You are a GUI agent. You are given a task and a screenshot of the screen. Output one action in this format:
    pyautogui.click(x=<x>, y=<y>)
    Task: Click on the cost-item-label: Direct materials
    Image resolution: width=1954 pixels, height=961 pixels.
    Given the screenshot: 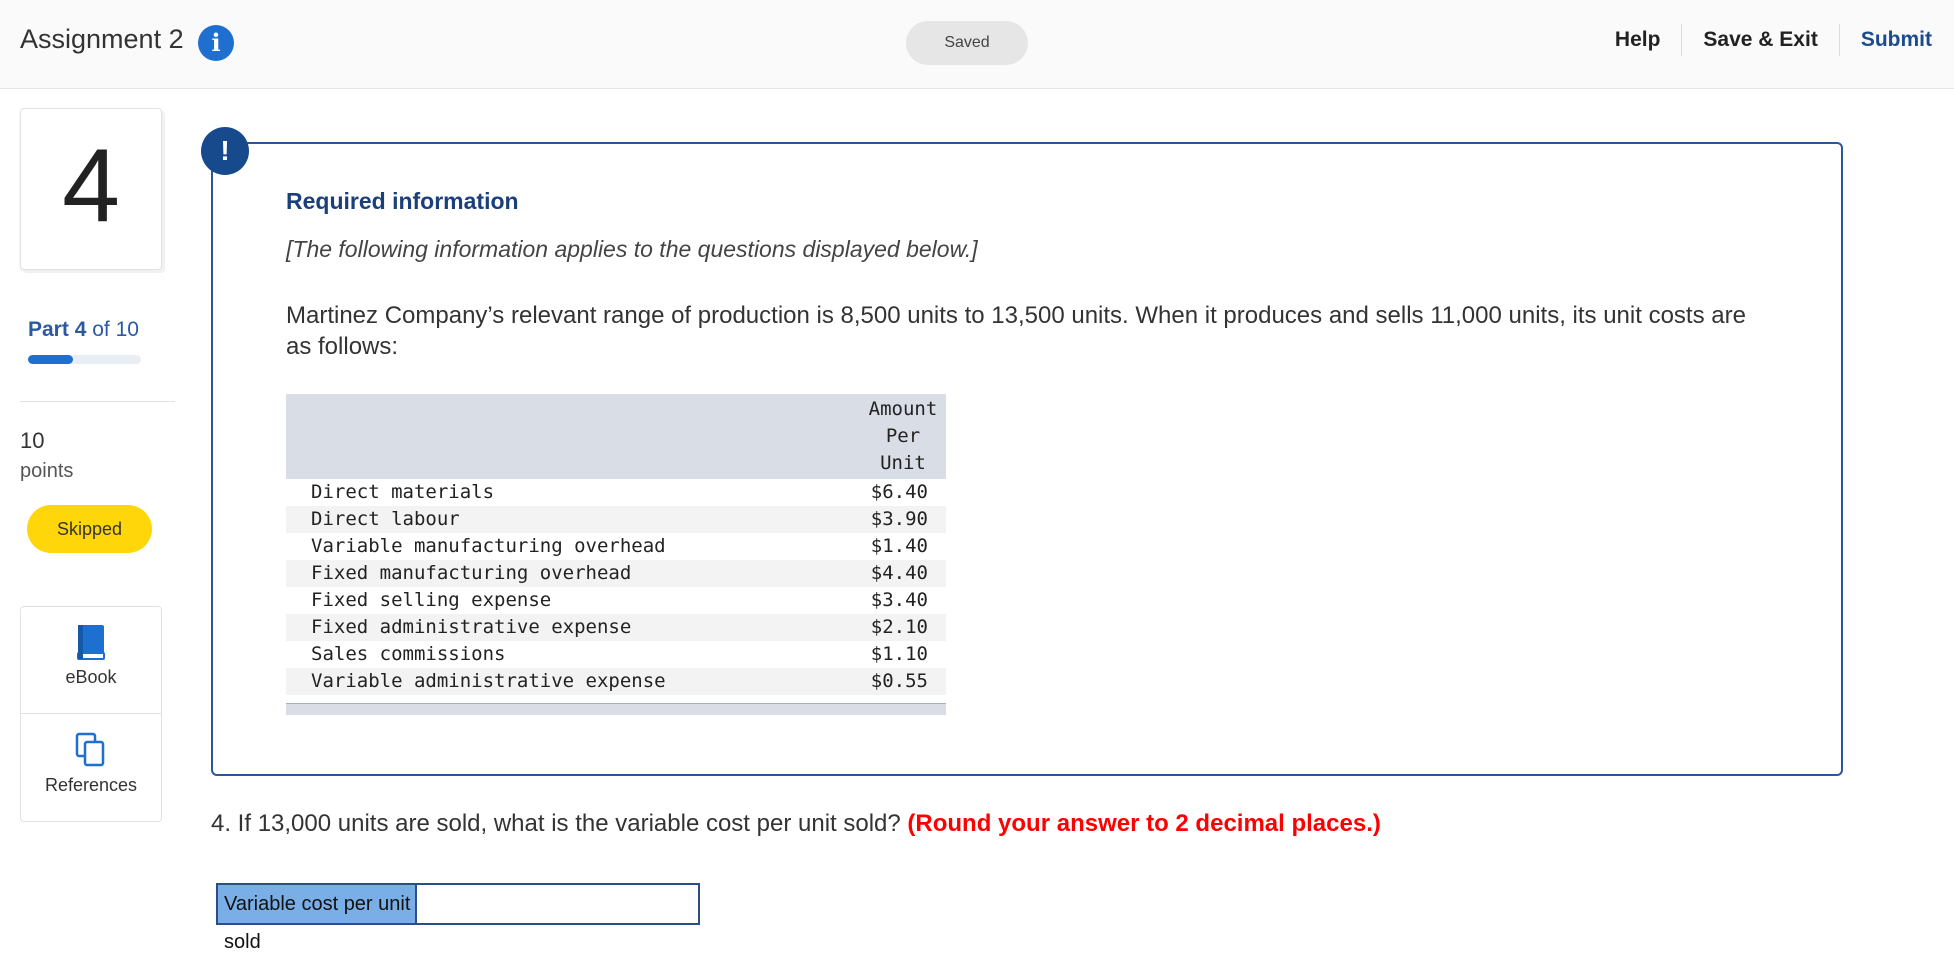 What is the action you would take?
    pyautogui.click(x=403, y=492)
    